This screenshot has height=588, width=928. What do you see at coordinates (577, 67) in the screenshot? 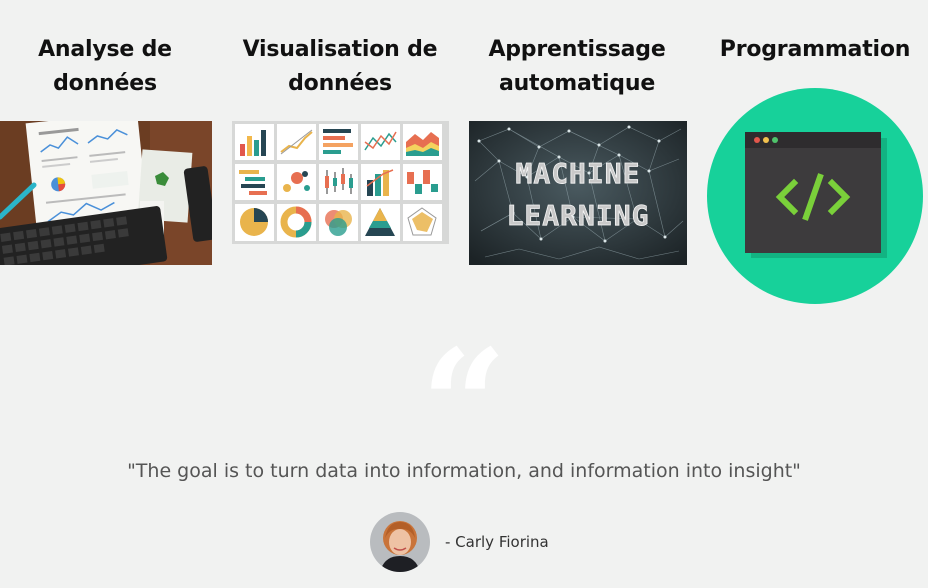
I see `topic-title: Apprentissage automatique` at bounding box center [577, 67].